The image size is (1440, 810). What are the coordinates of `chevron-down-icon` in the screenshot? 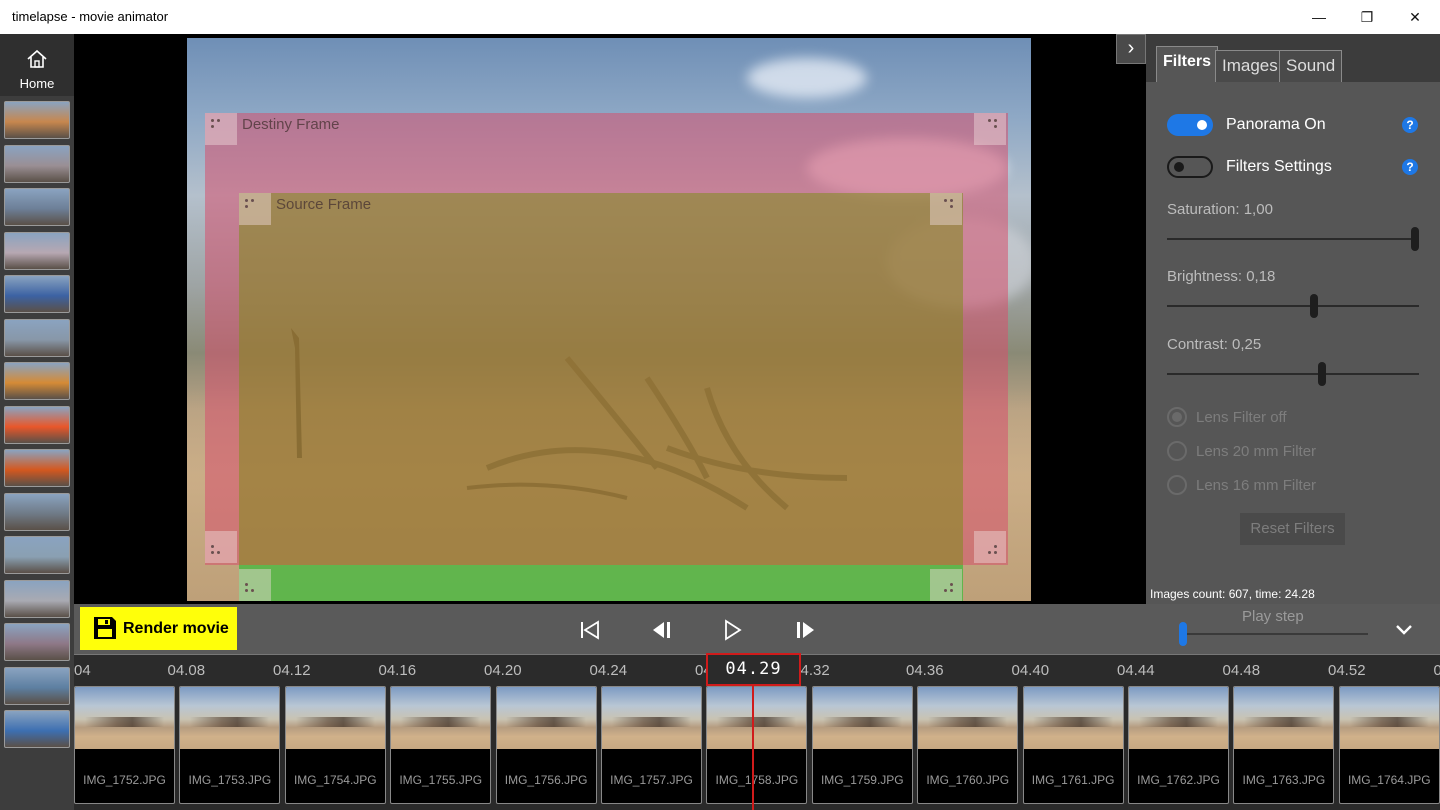 It's located at (1404, 630).